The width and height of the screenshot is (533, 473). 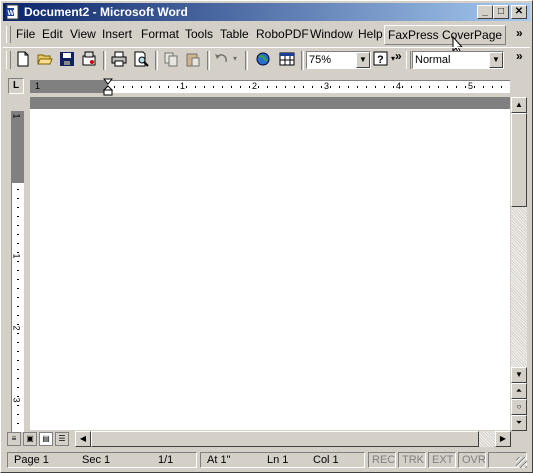 What do you see at coordinates (408, 60) in the screenshot?
I see `formatting-toolbar-grip` at bounding box center [408, 60].